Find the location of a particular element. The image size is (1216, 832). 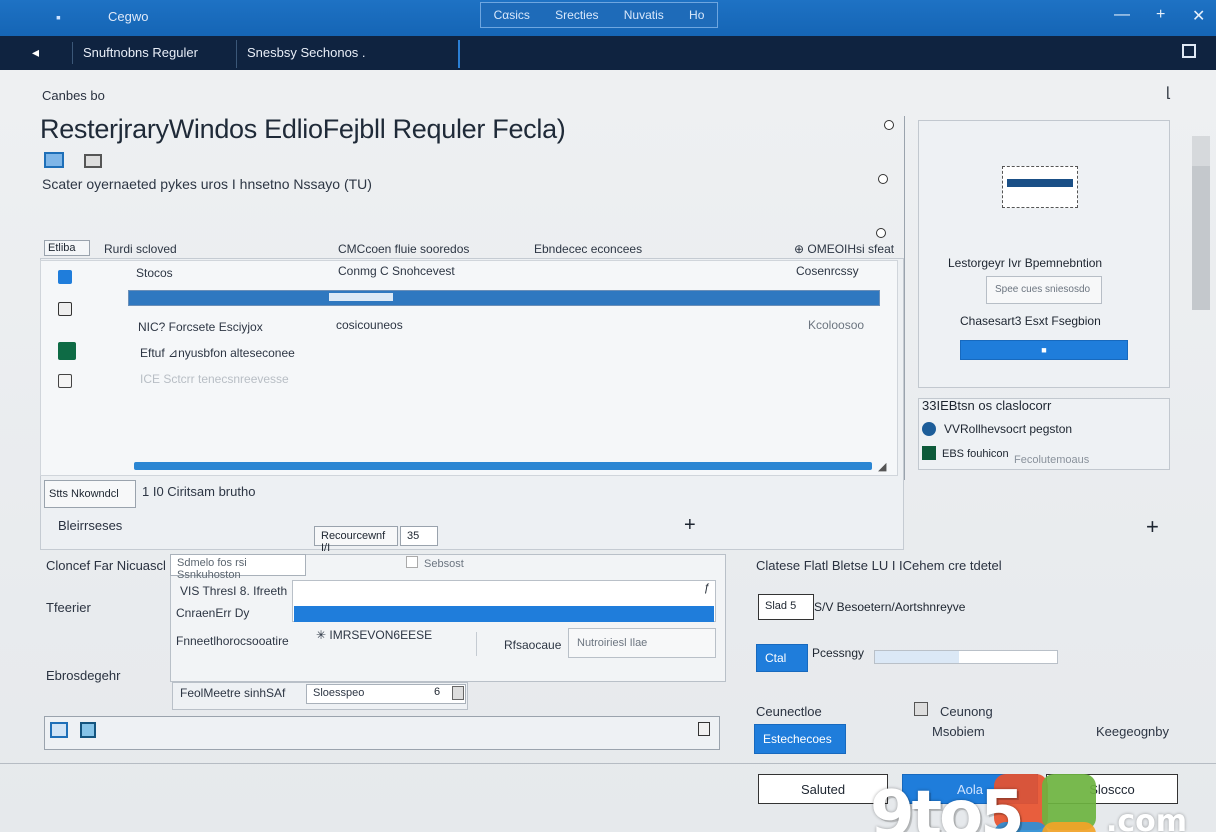

option-item: Msobiem is located at coordinates (958, 731).